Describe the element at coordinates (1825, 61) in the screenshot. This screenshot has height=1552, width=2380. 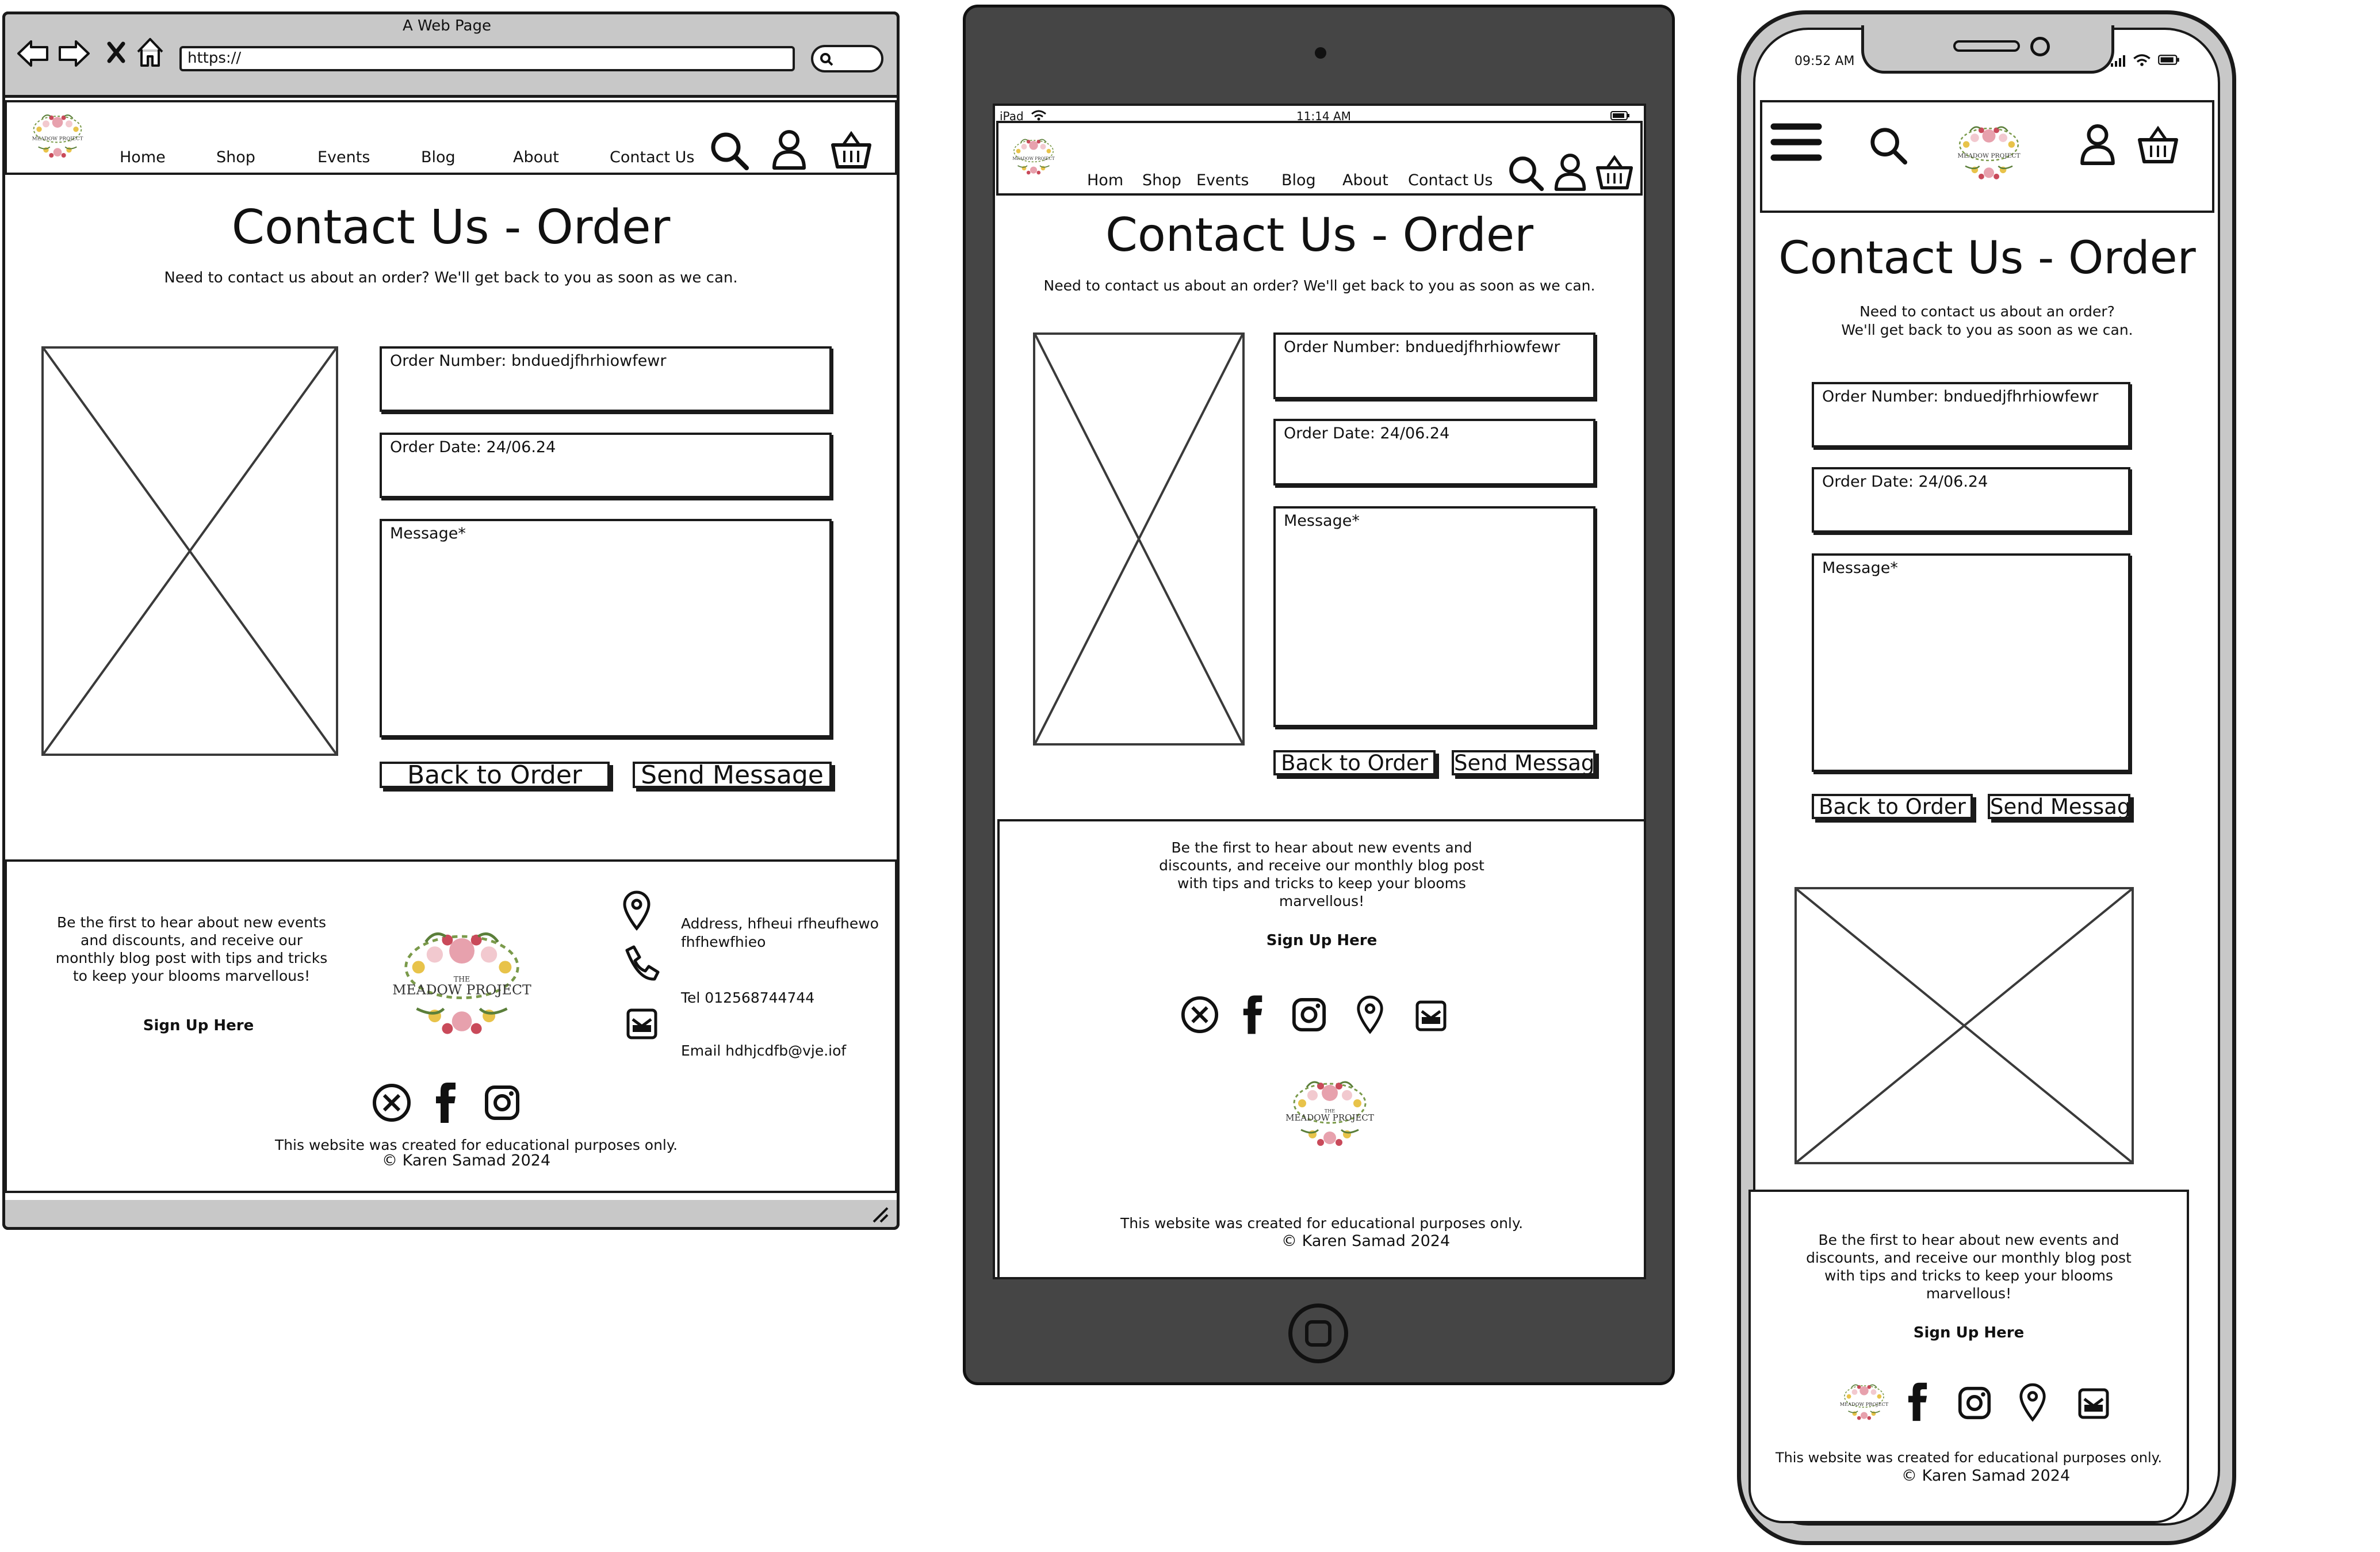
I see `phone-status-time: 09:52 AM` at that location.